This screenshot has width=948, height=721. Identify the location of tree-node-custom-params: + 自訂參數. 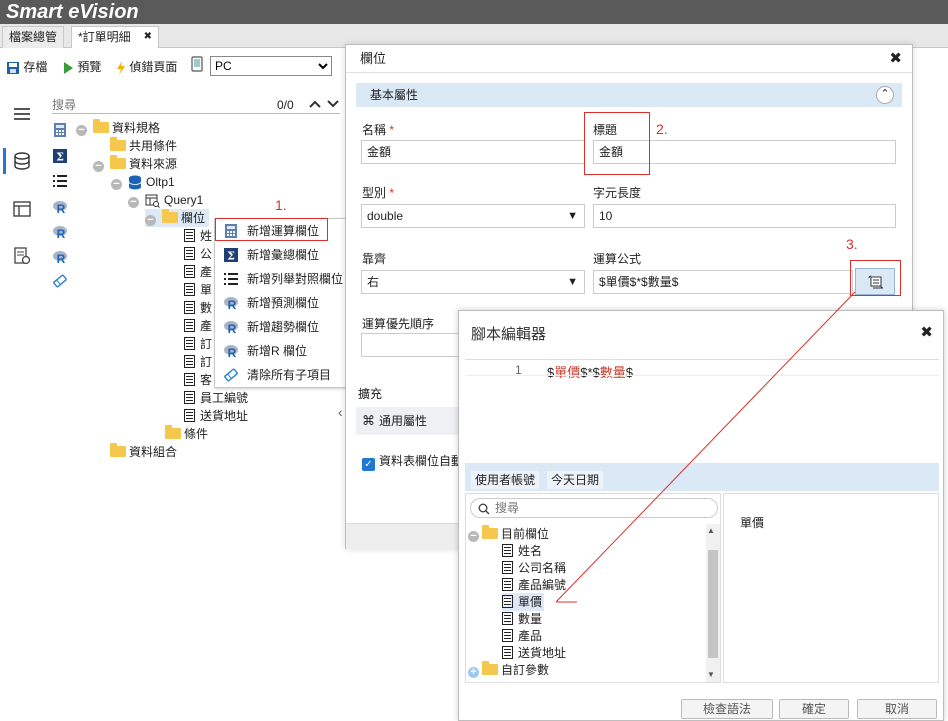
(508, 670).